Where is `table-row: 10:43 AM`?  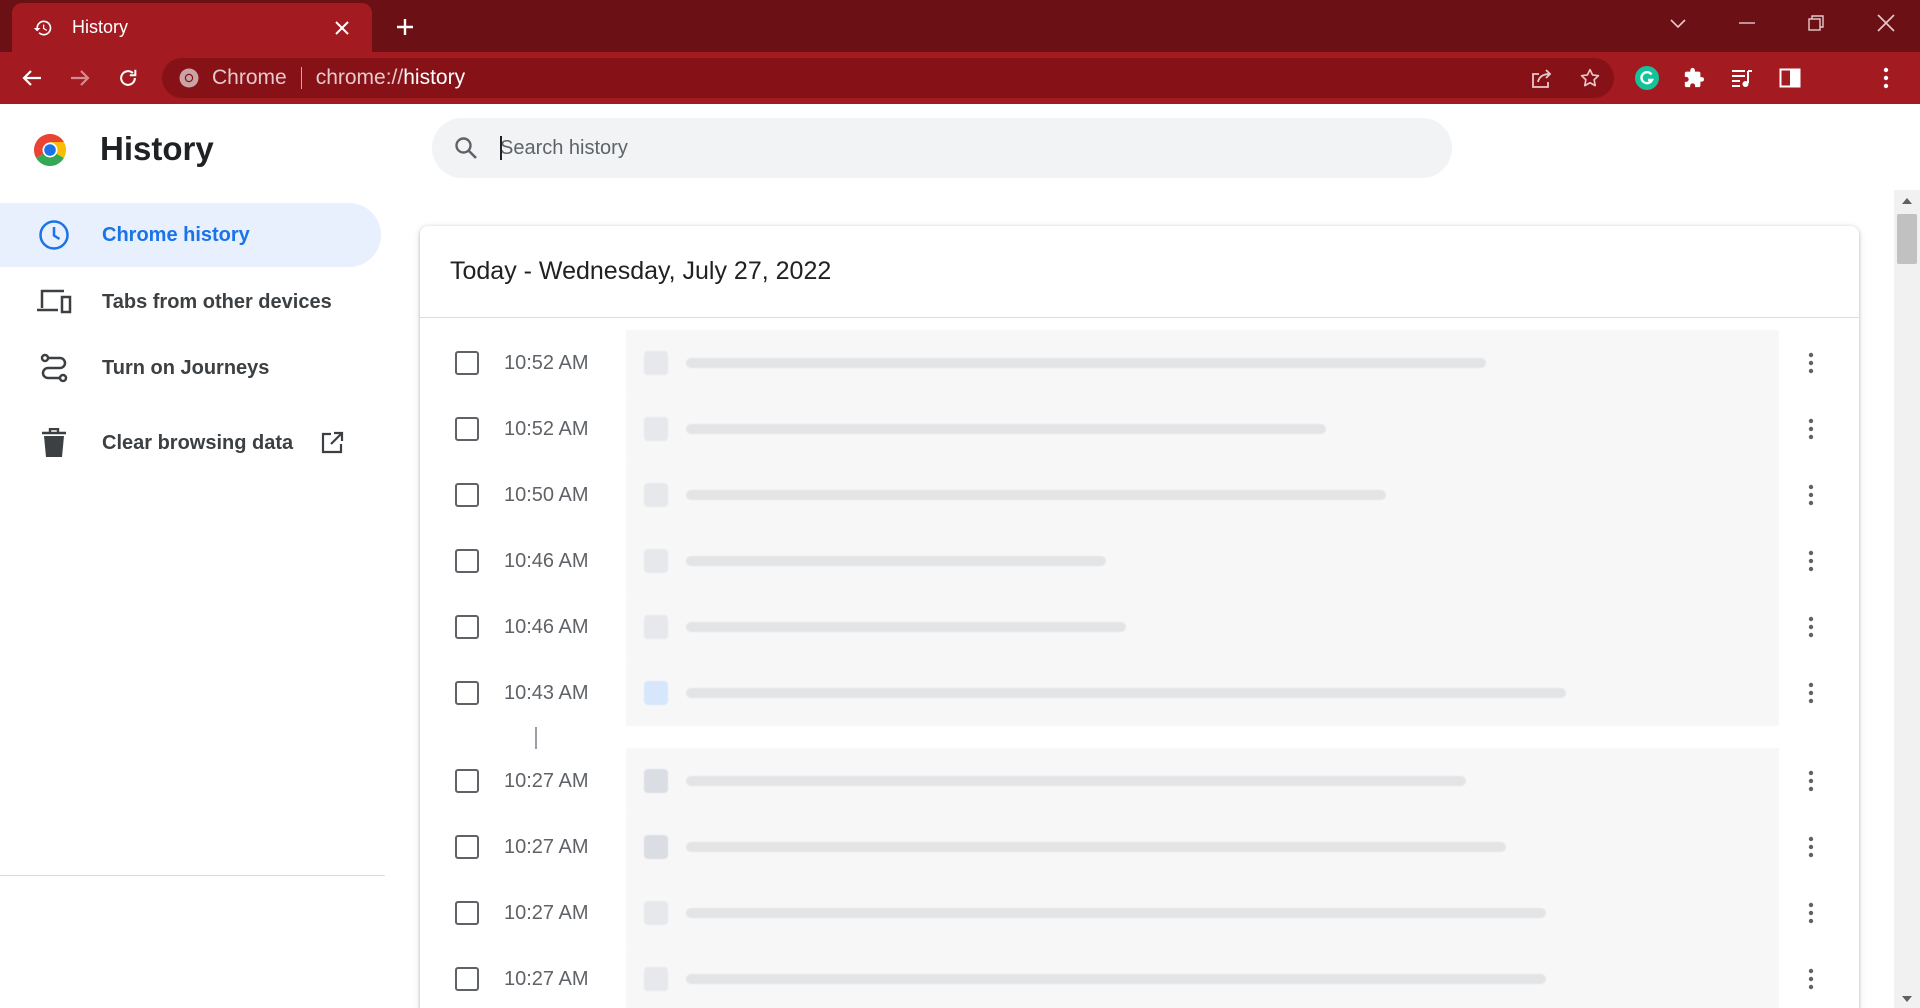 table-row: 10:43 AM is located at coordinates (1139, 693).